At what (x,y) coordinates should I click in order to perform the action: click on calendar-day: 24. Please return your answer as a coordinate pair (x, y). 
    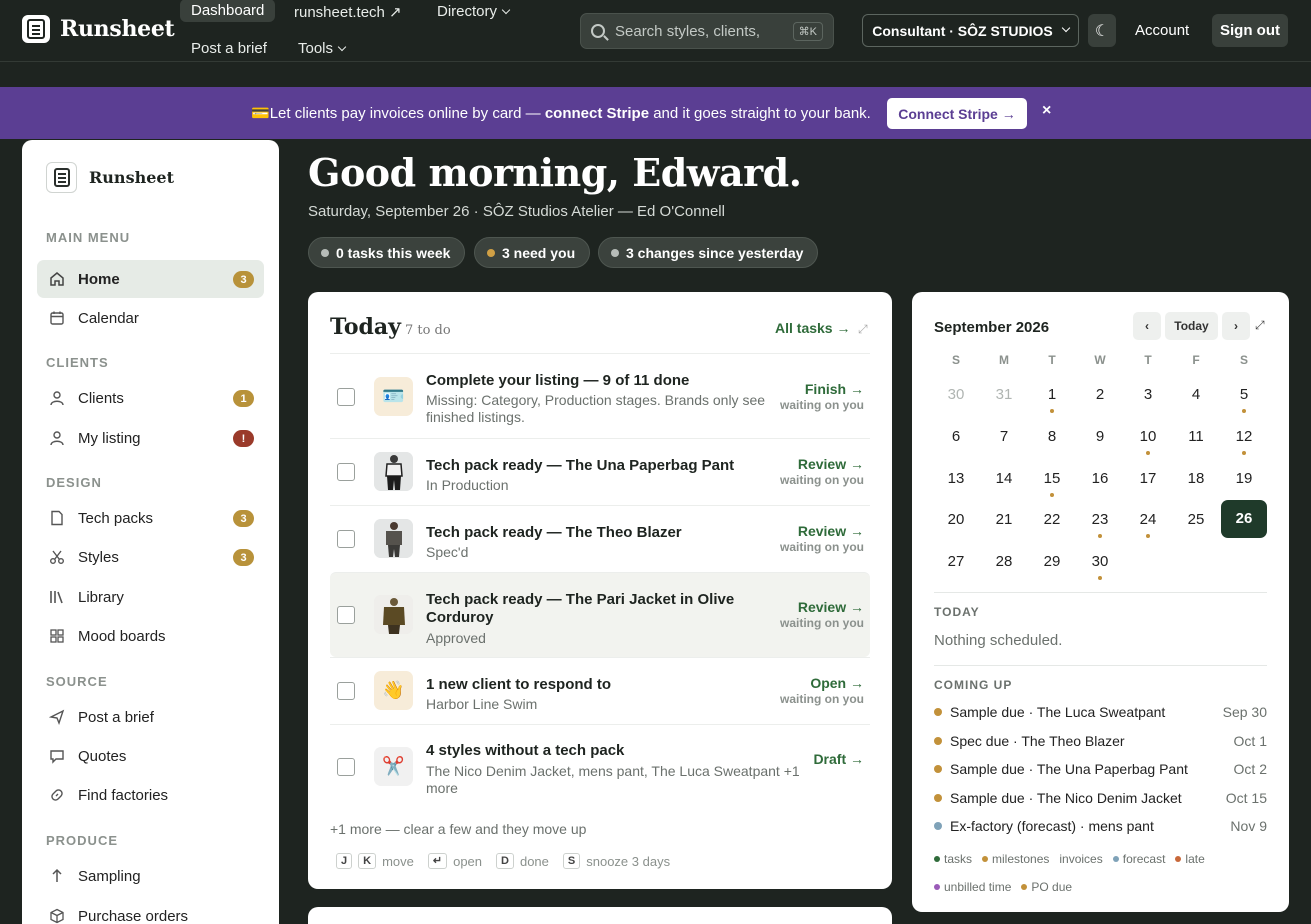
    Looking at the image, I should click on (1148, 528).